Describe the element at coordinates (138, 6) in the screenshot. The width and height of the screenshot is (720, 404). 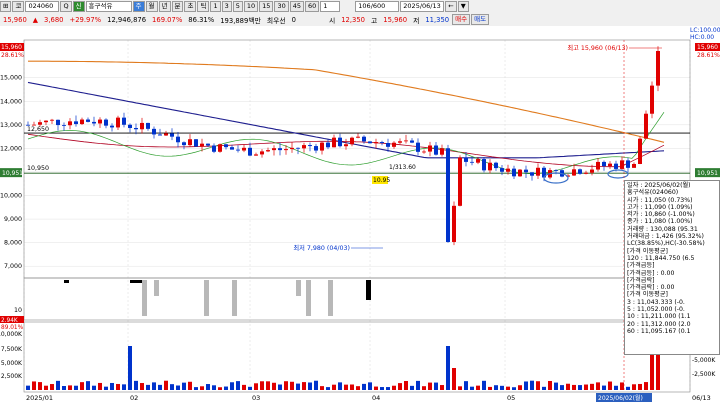
I see `period-button: 주` at that location.